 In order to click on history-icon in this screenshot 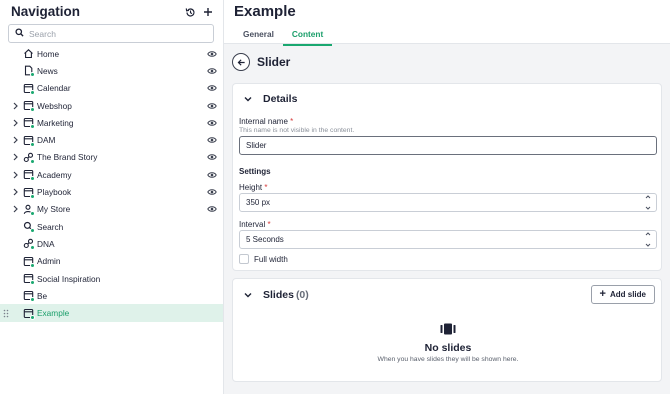, I will do `click(190, 12)`.